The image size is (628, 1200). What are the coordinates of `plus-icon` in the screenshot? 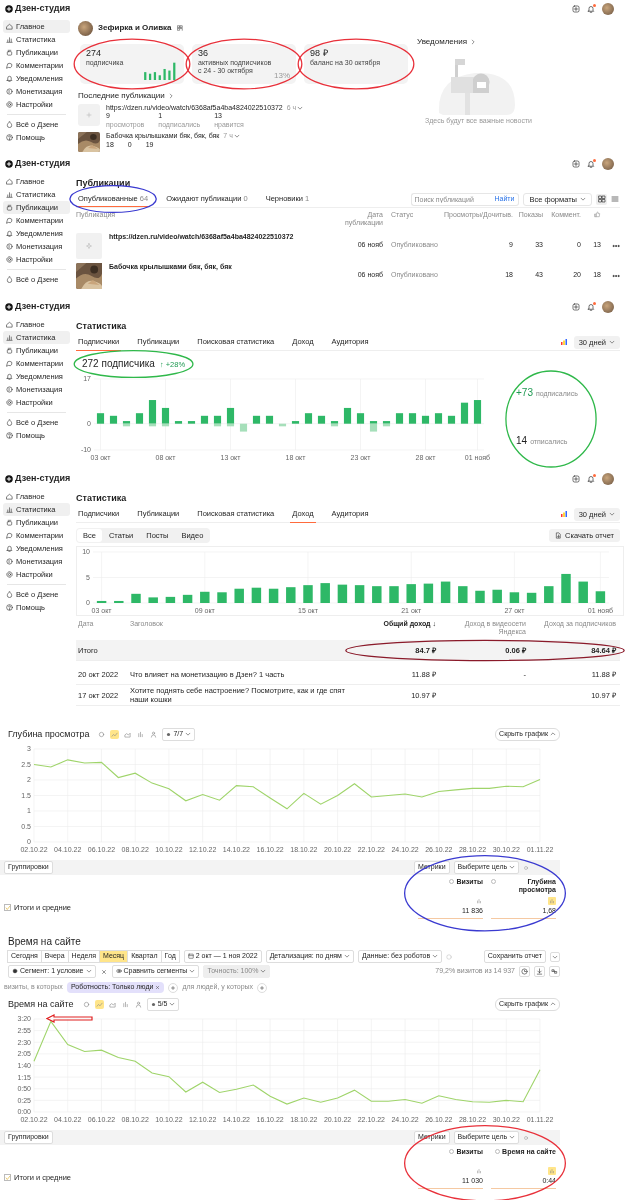 It's located at (89, 115).